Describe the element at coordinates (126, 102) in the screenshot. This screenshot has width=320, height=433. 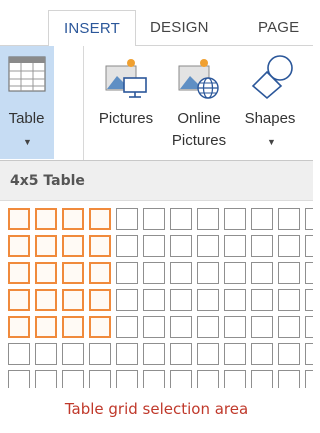
I see `pictures-button: Pictures` at that location.